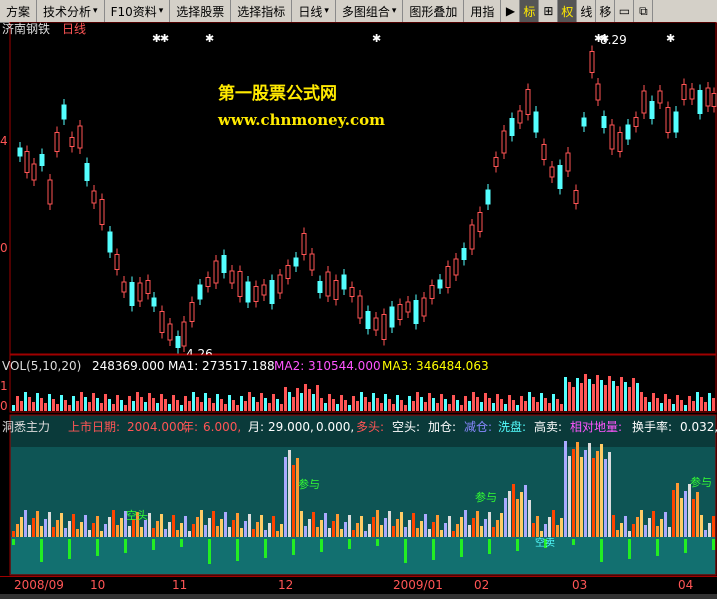 Image resolution: width=717 pixels, height=599 pixels. What do you see at coordinates (201, 11) in the screenshot?
I see `toolbar-button: 选择股票` at bounding box center [201, 11].